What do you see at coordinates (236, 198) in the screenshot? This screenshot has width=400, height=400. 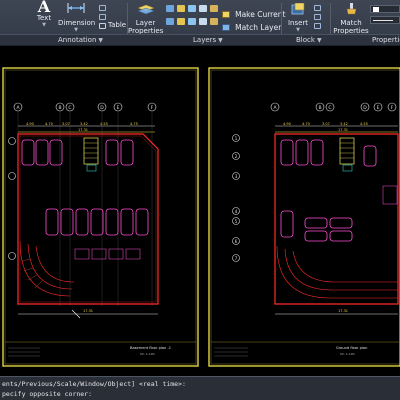 I see `grid-row-labels-right: 1 2 3 4 5 6 7` at bounding box center [236, 198].